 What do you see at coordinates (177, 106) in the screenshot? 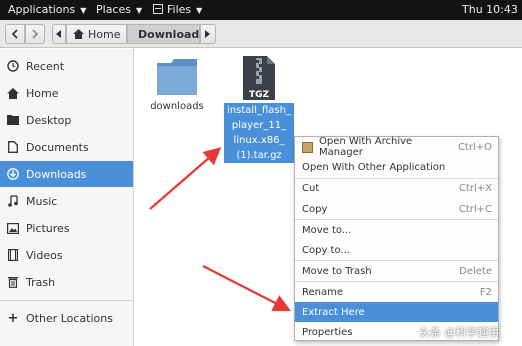
I see `folder-label: downloads` at bounding box center [177, 106].